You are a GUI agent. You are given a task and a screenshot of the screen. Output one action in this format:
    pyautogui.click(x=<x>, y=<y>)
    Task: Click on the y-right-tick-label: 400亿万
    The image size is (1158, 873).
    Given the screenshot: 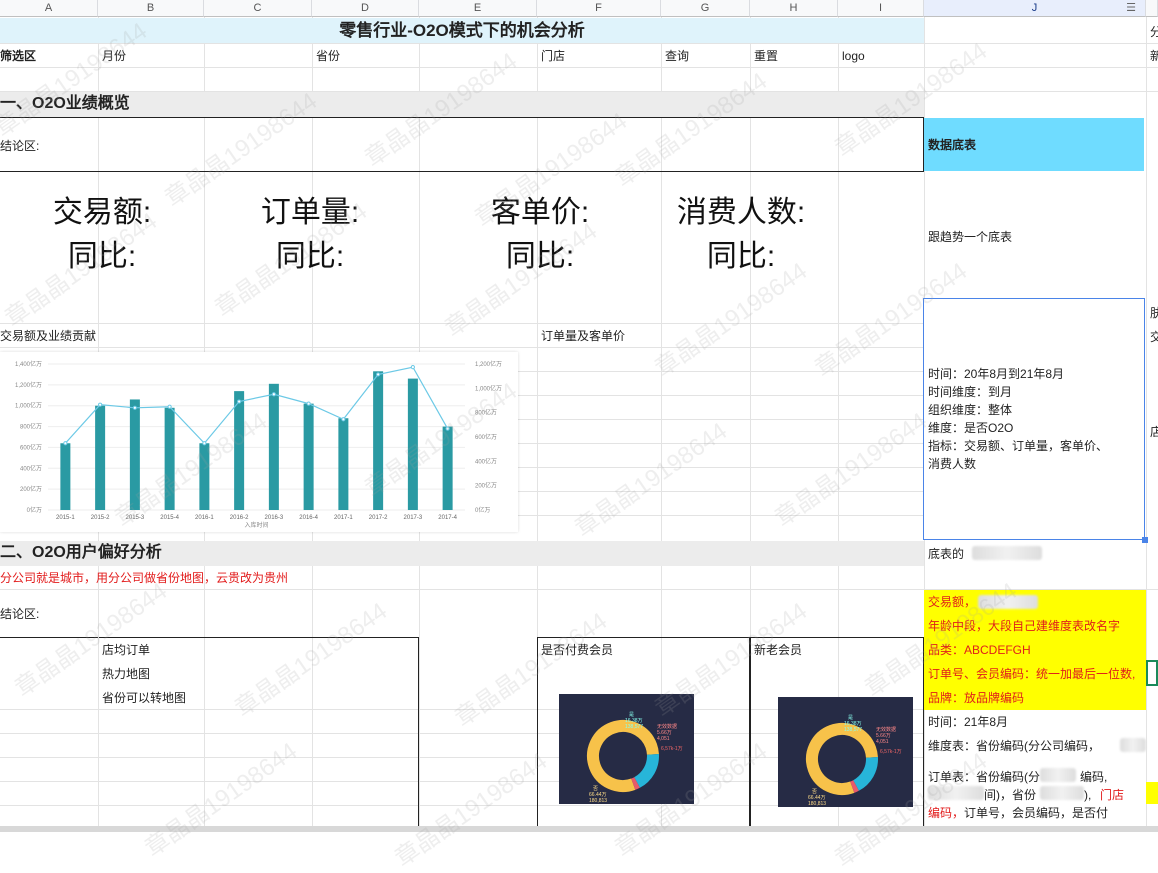 What is the action you would take?
    pyautogui.click(x=486, y=461)
    